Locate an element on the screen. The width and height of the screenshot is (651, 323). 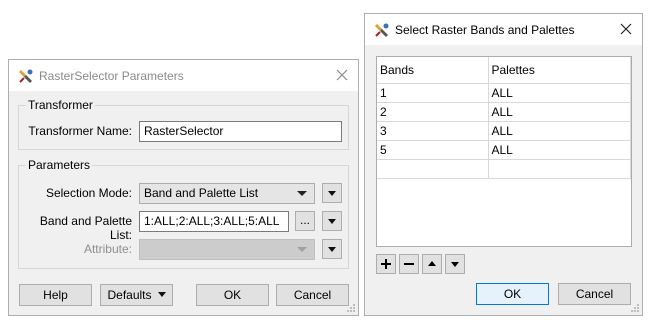
title-bar: RasterSelector Parameters is located at coordinates (183, 75).